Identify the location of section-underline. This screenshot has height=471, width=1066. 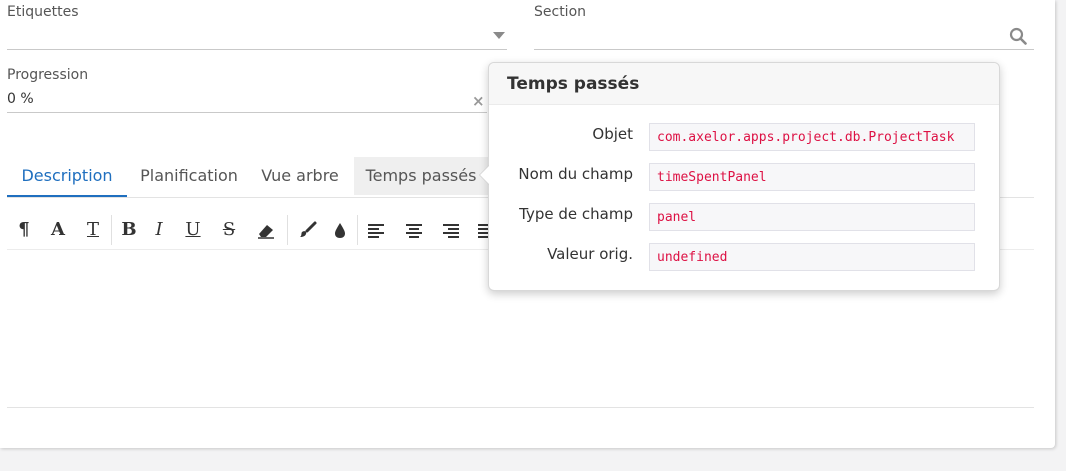
(784, 49).